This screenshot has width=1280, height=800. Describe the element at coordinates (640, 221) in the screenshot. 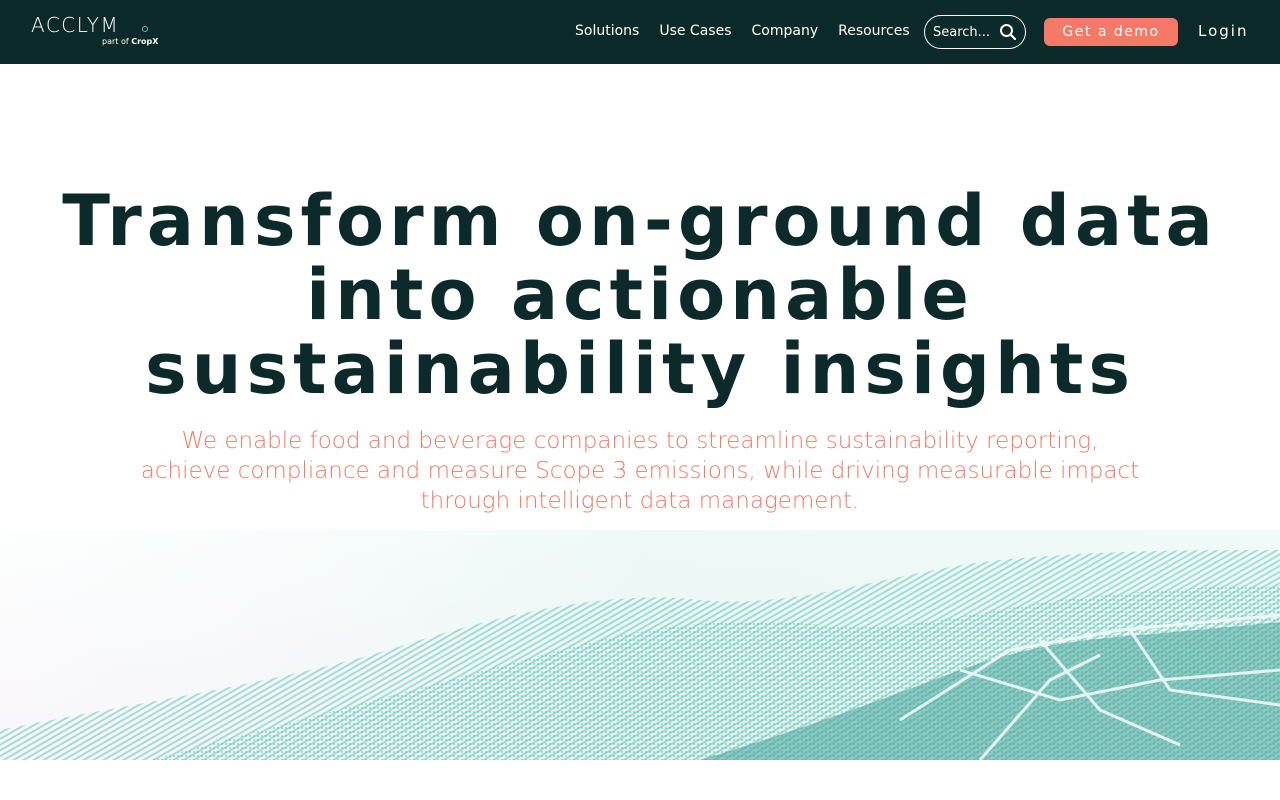

I see `hero-title-line-1: Transform on-ground data` at that location.